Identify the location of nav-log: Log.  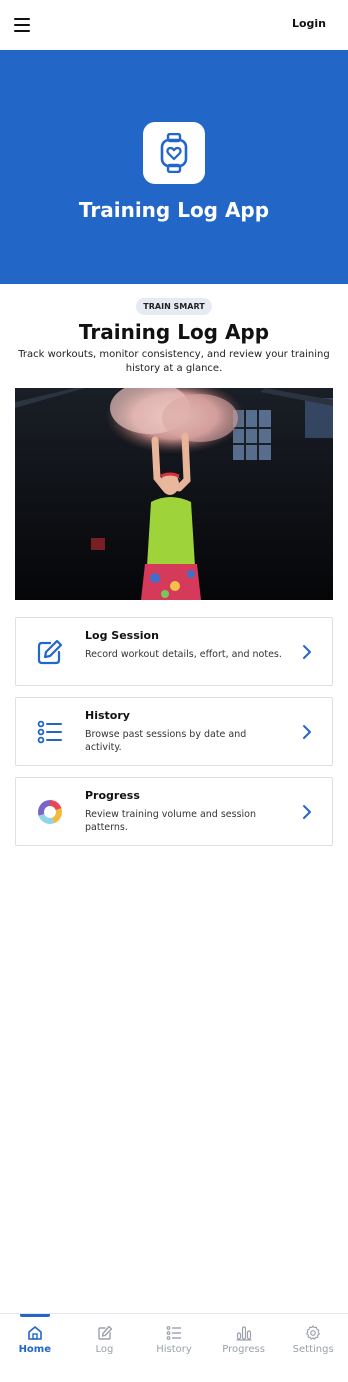
(105, 1348).